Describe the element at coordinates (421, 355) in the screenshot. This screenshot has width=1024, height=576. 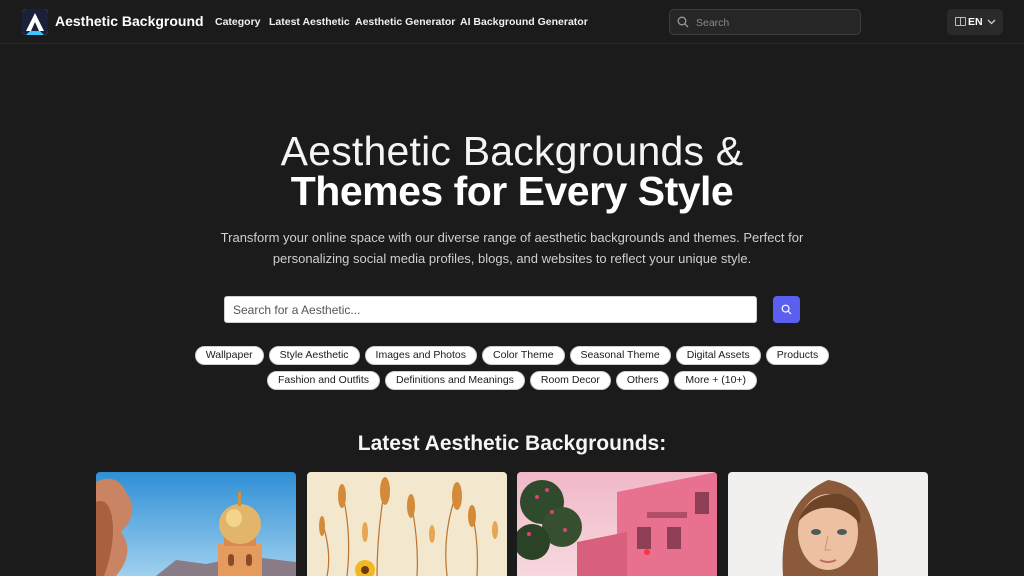
I see `tag-images-and-photos: Images and Photos` at that location.